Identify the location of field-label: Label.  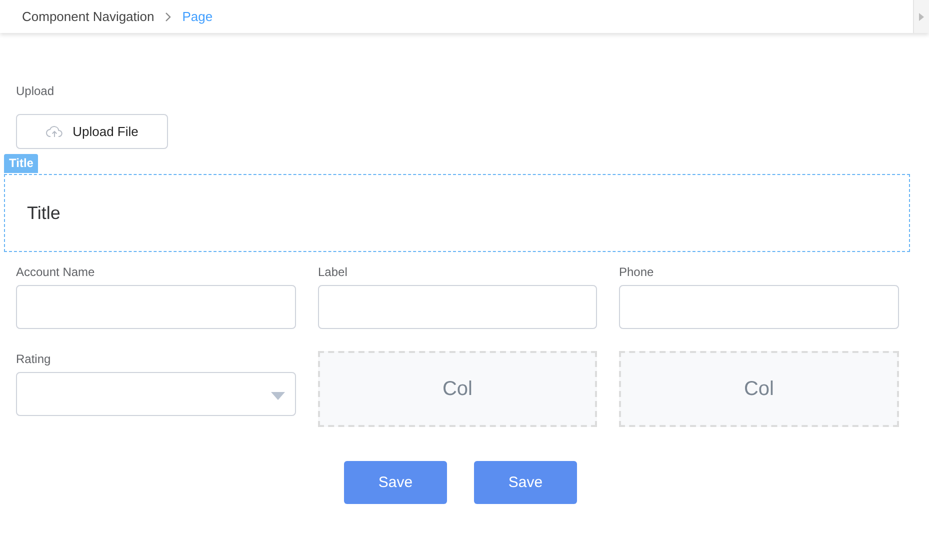
(333, 273).